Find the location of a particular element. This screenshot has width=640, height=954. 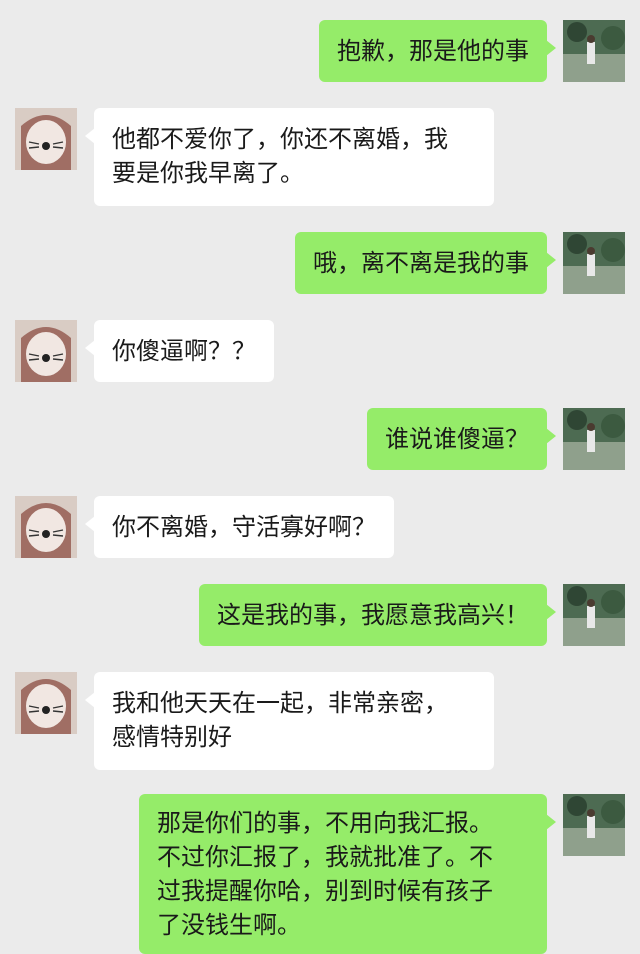

my-message-bubble: 抱歉，那是他的事 is located at coordinates (437, 51).